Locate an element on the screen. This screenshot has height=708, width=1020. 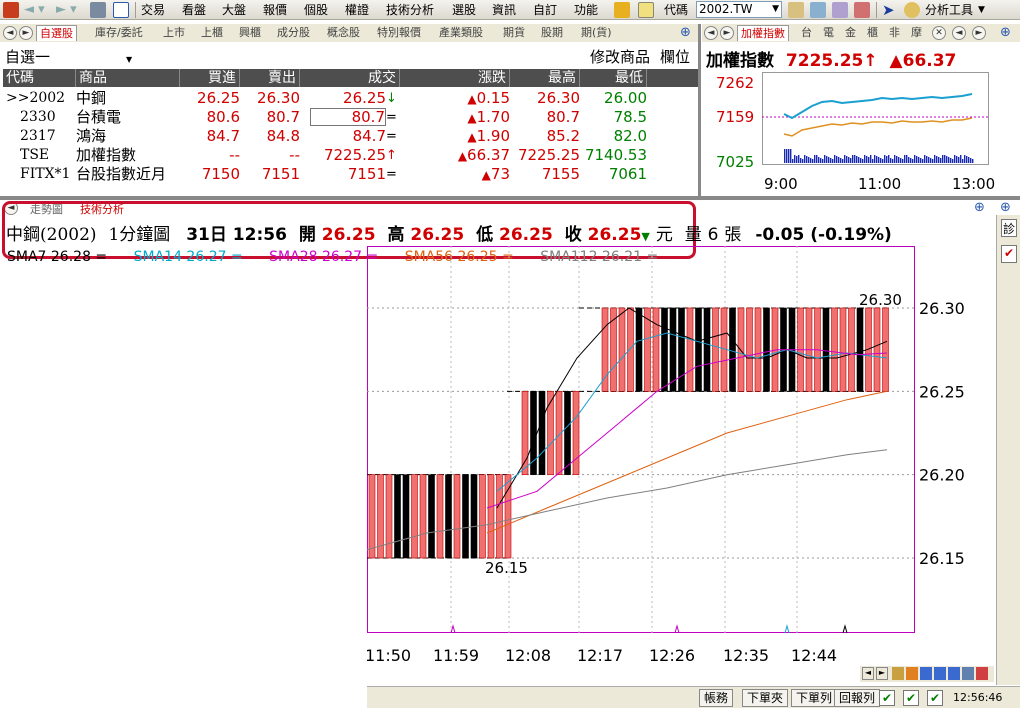
crosshair-icon is located at coordinates (926, 673).